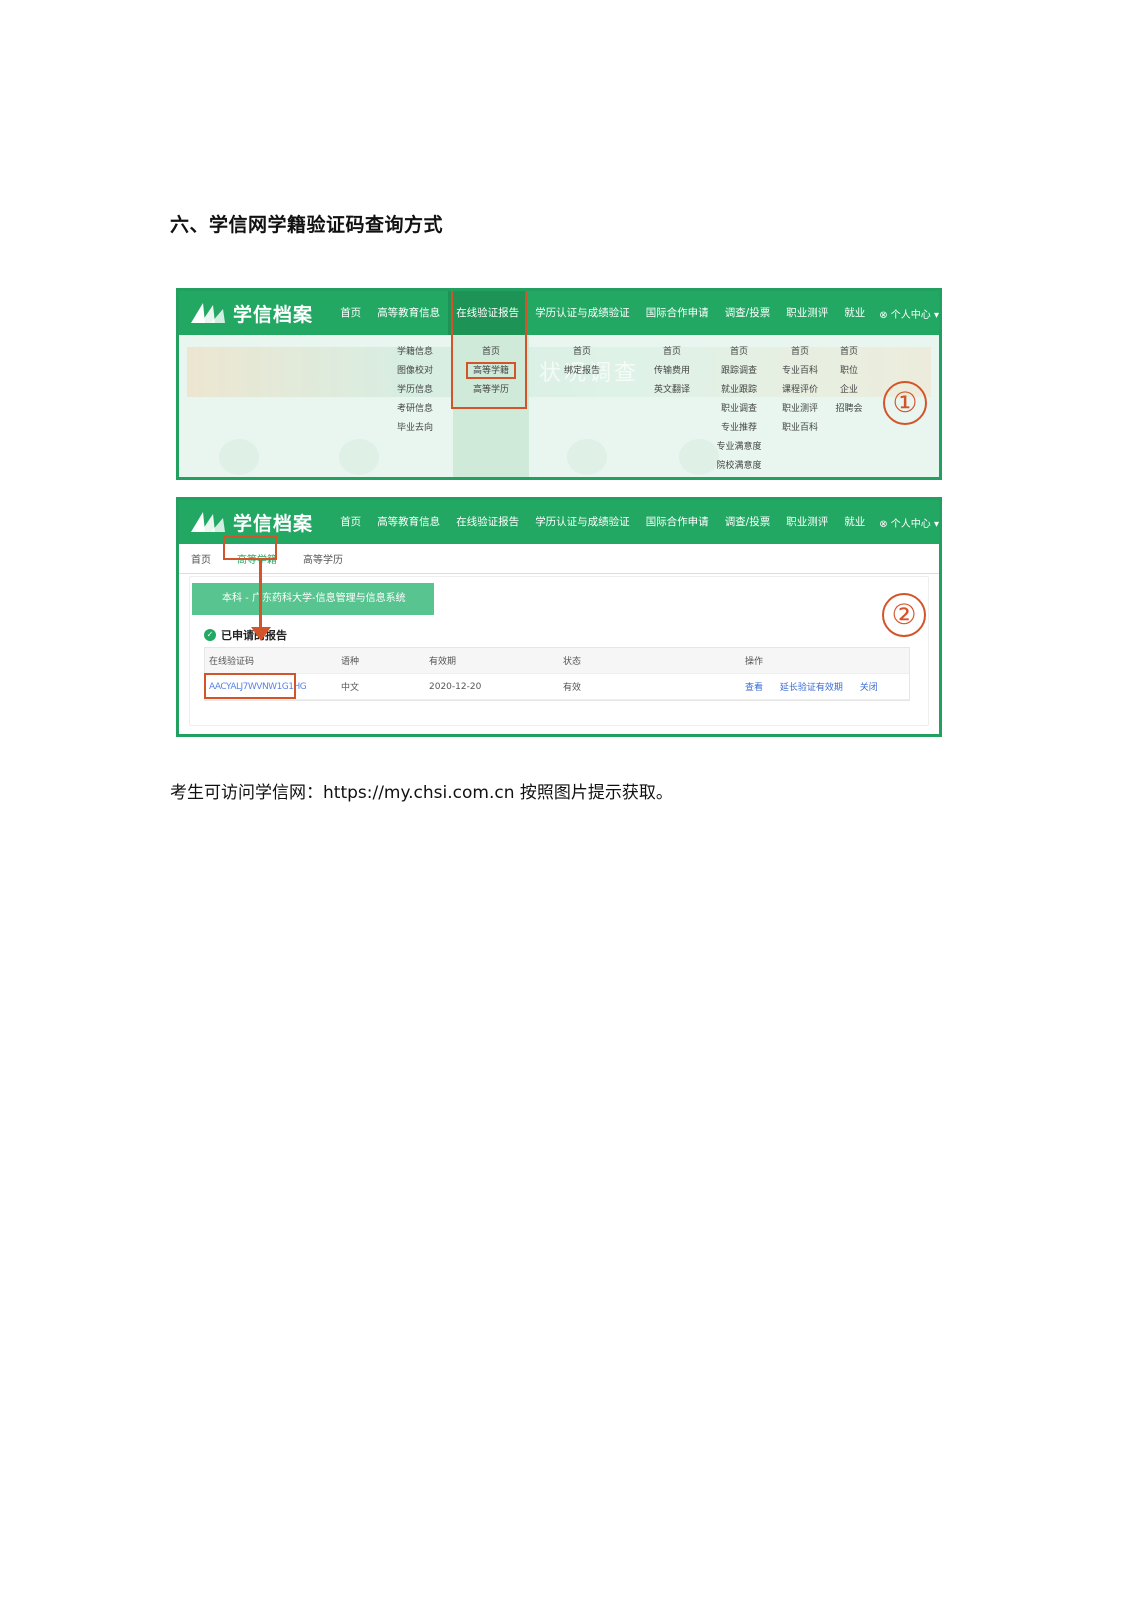  I want to click on dropdown-col-6: 首页 专业百科 课程评价 职业测评 职业百科, so click(800, 390).